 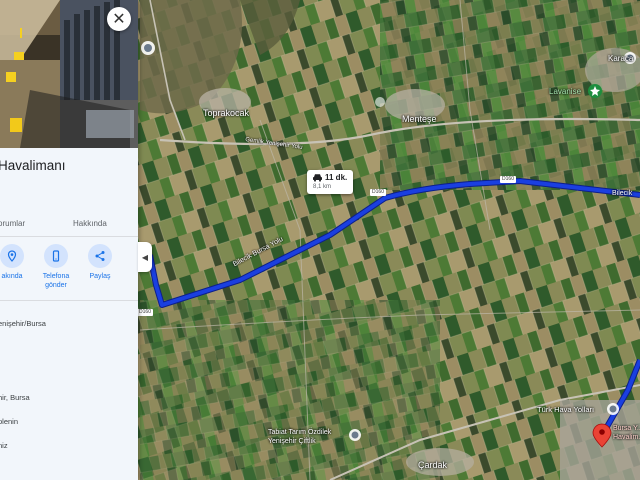 I want to click on place-title: Havalimanı, so click(x=33, y=165).